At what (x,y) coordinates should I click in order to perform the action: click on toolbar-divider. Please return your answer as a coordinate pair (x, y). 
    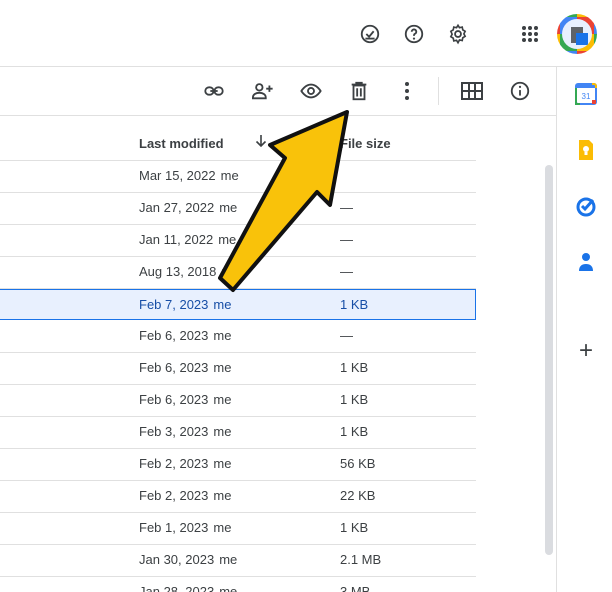
    Looking at the image, I should click on (438, 91).